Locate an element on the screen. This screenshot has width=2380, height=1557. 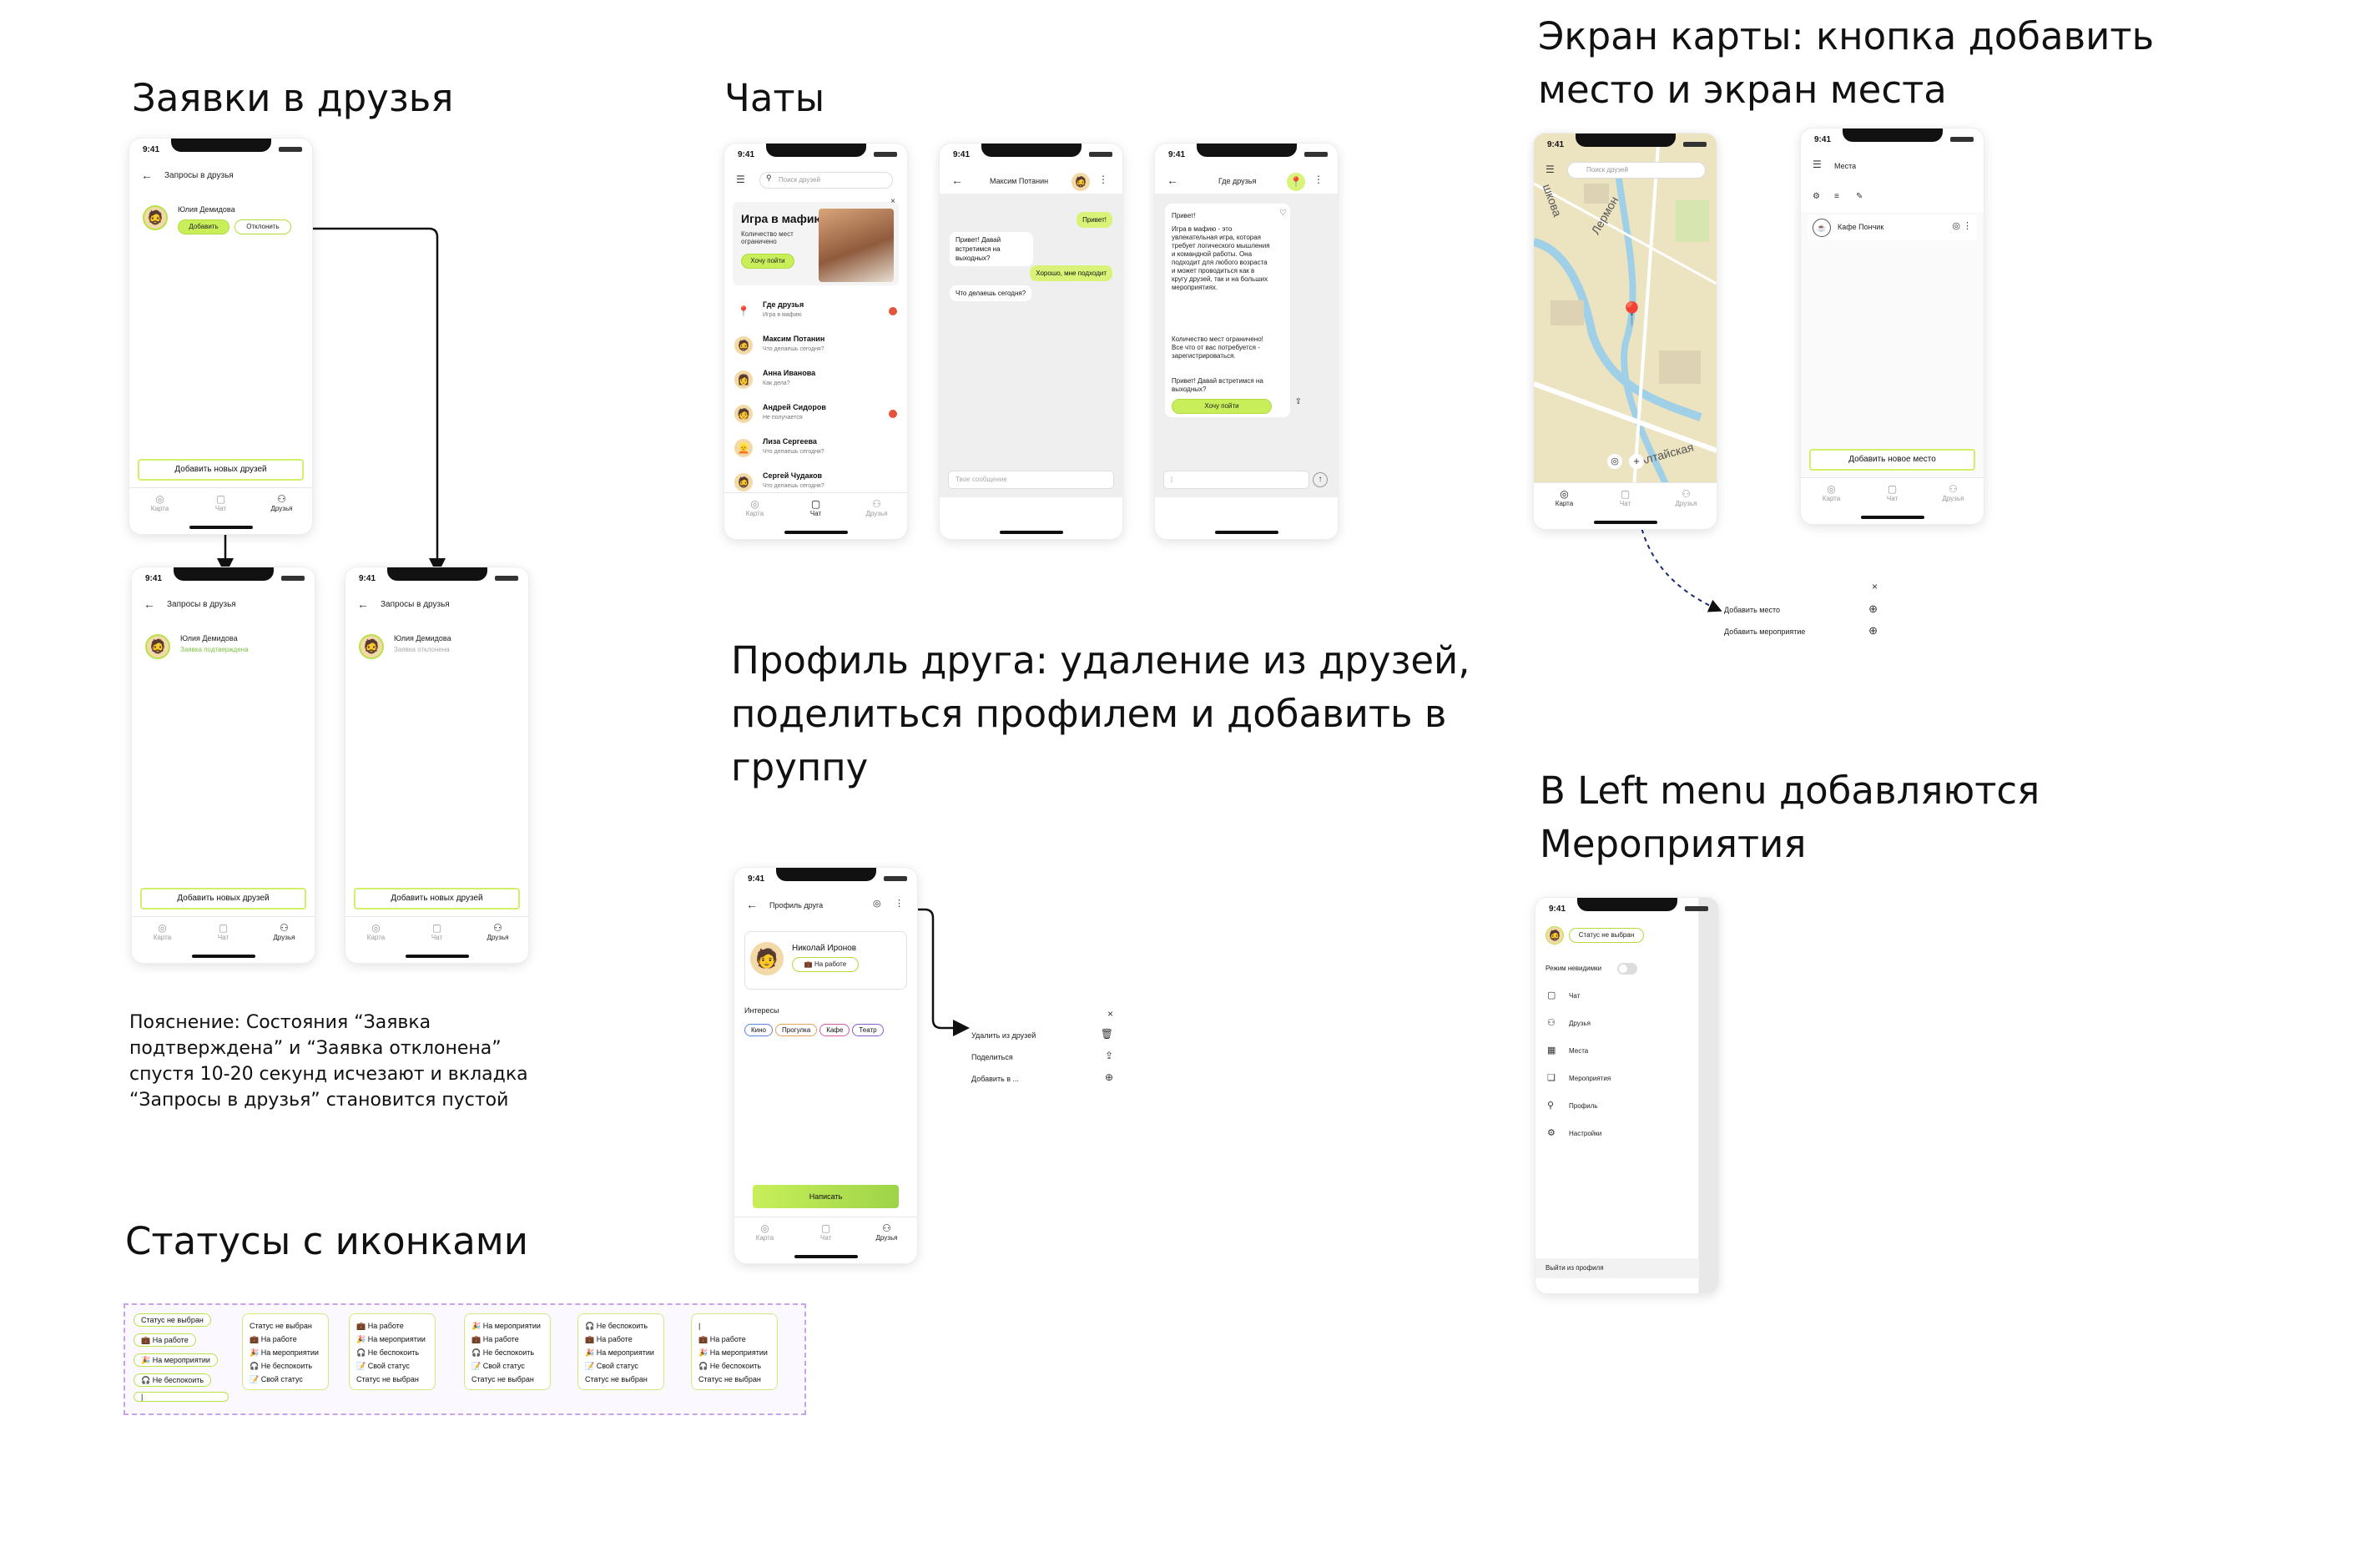
custom-status-input: | is located at coordinates (181, 1397).